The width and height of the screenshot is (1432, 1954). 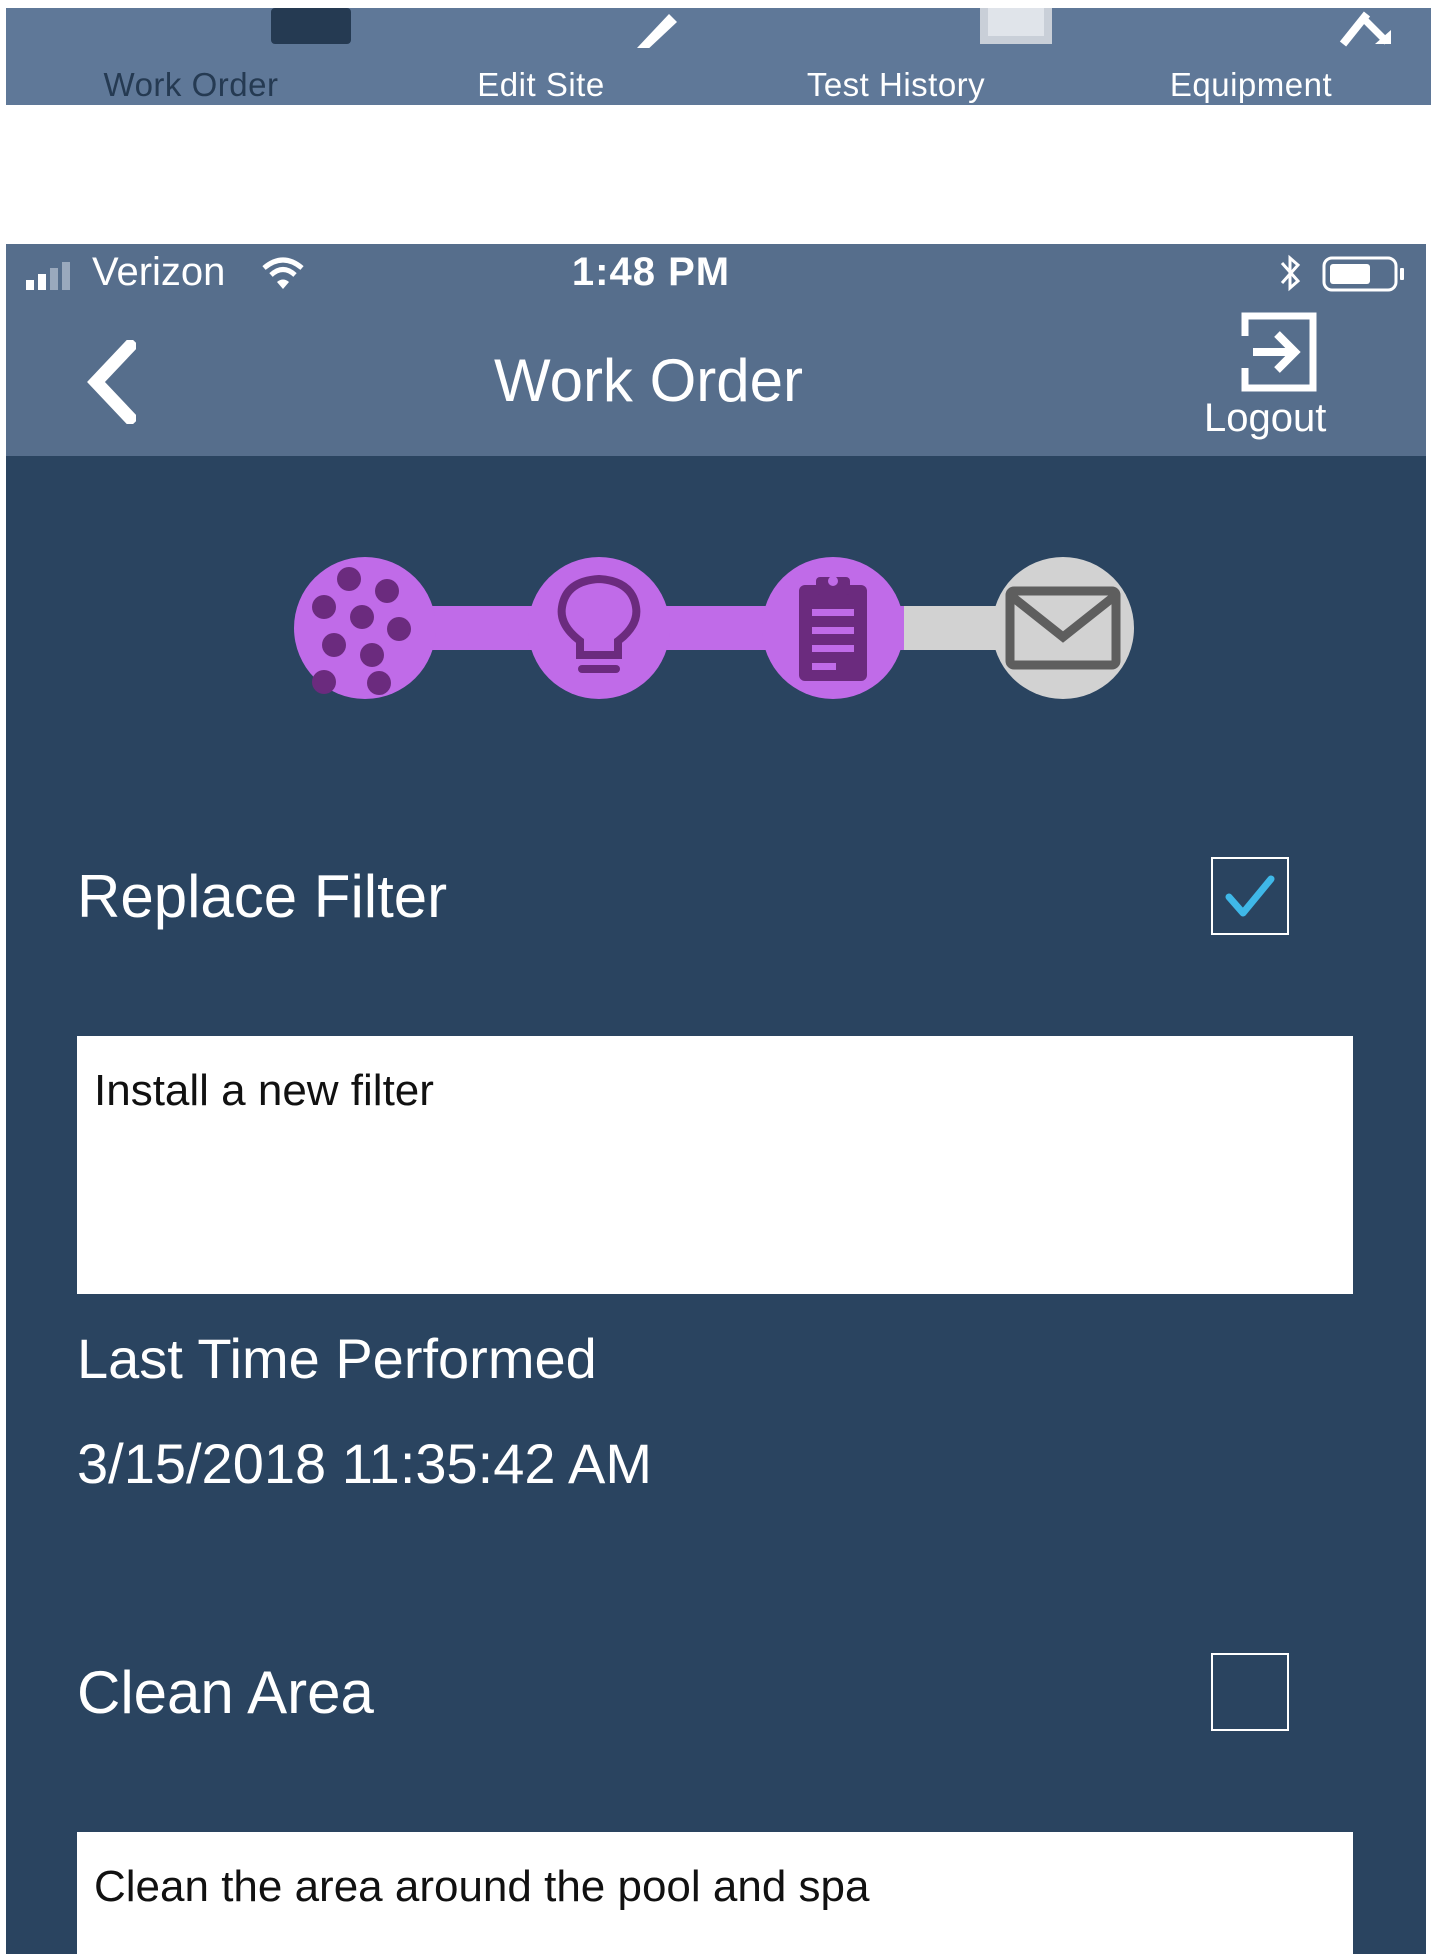 I want to click on checkmark-icon, so click(x=1250, y=896).